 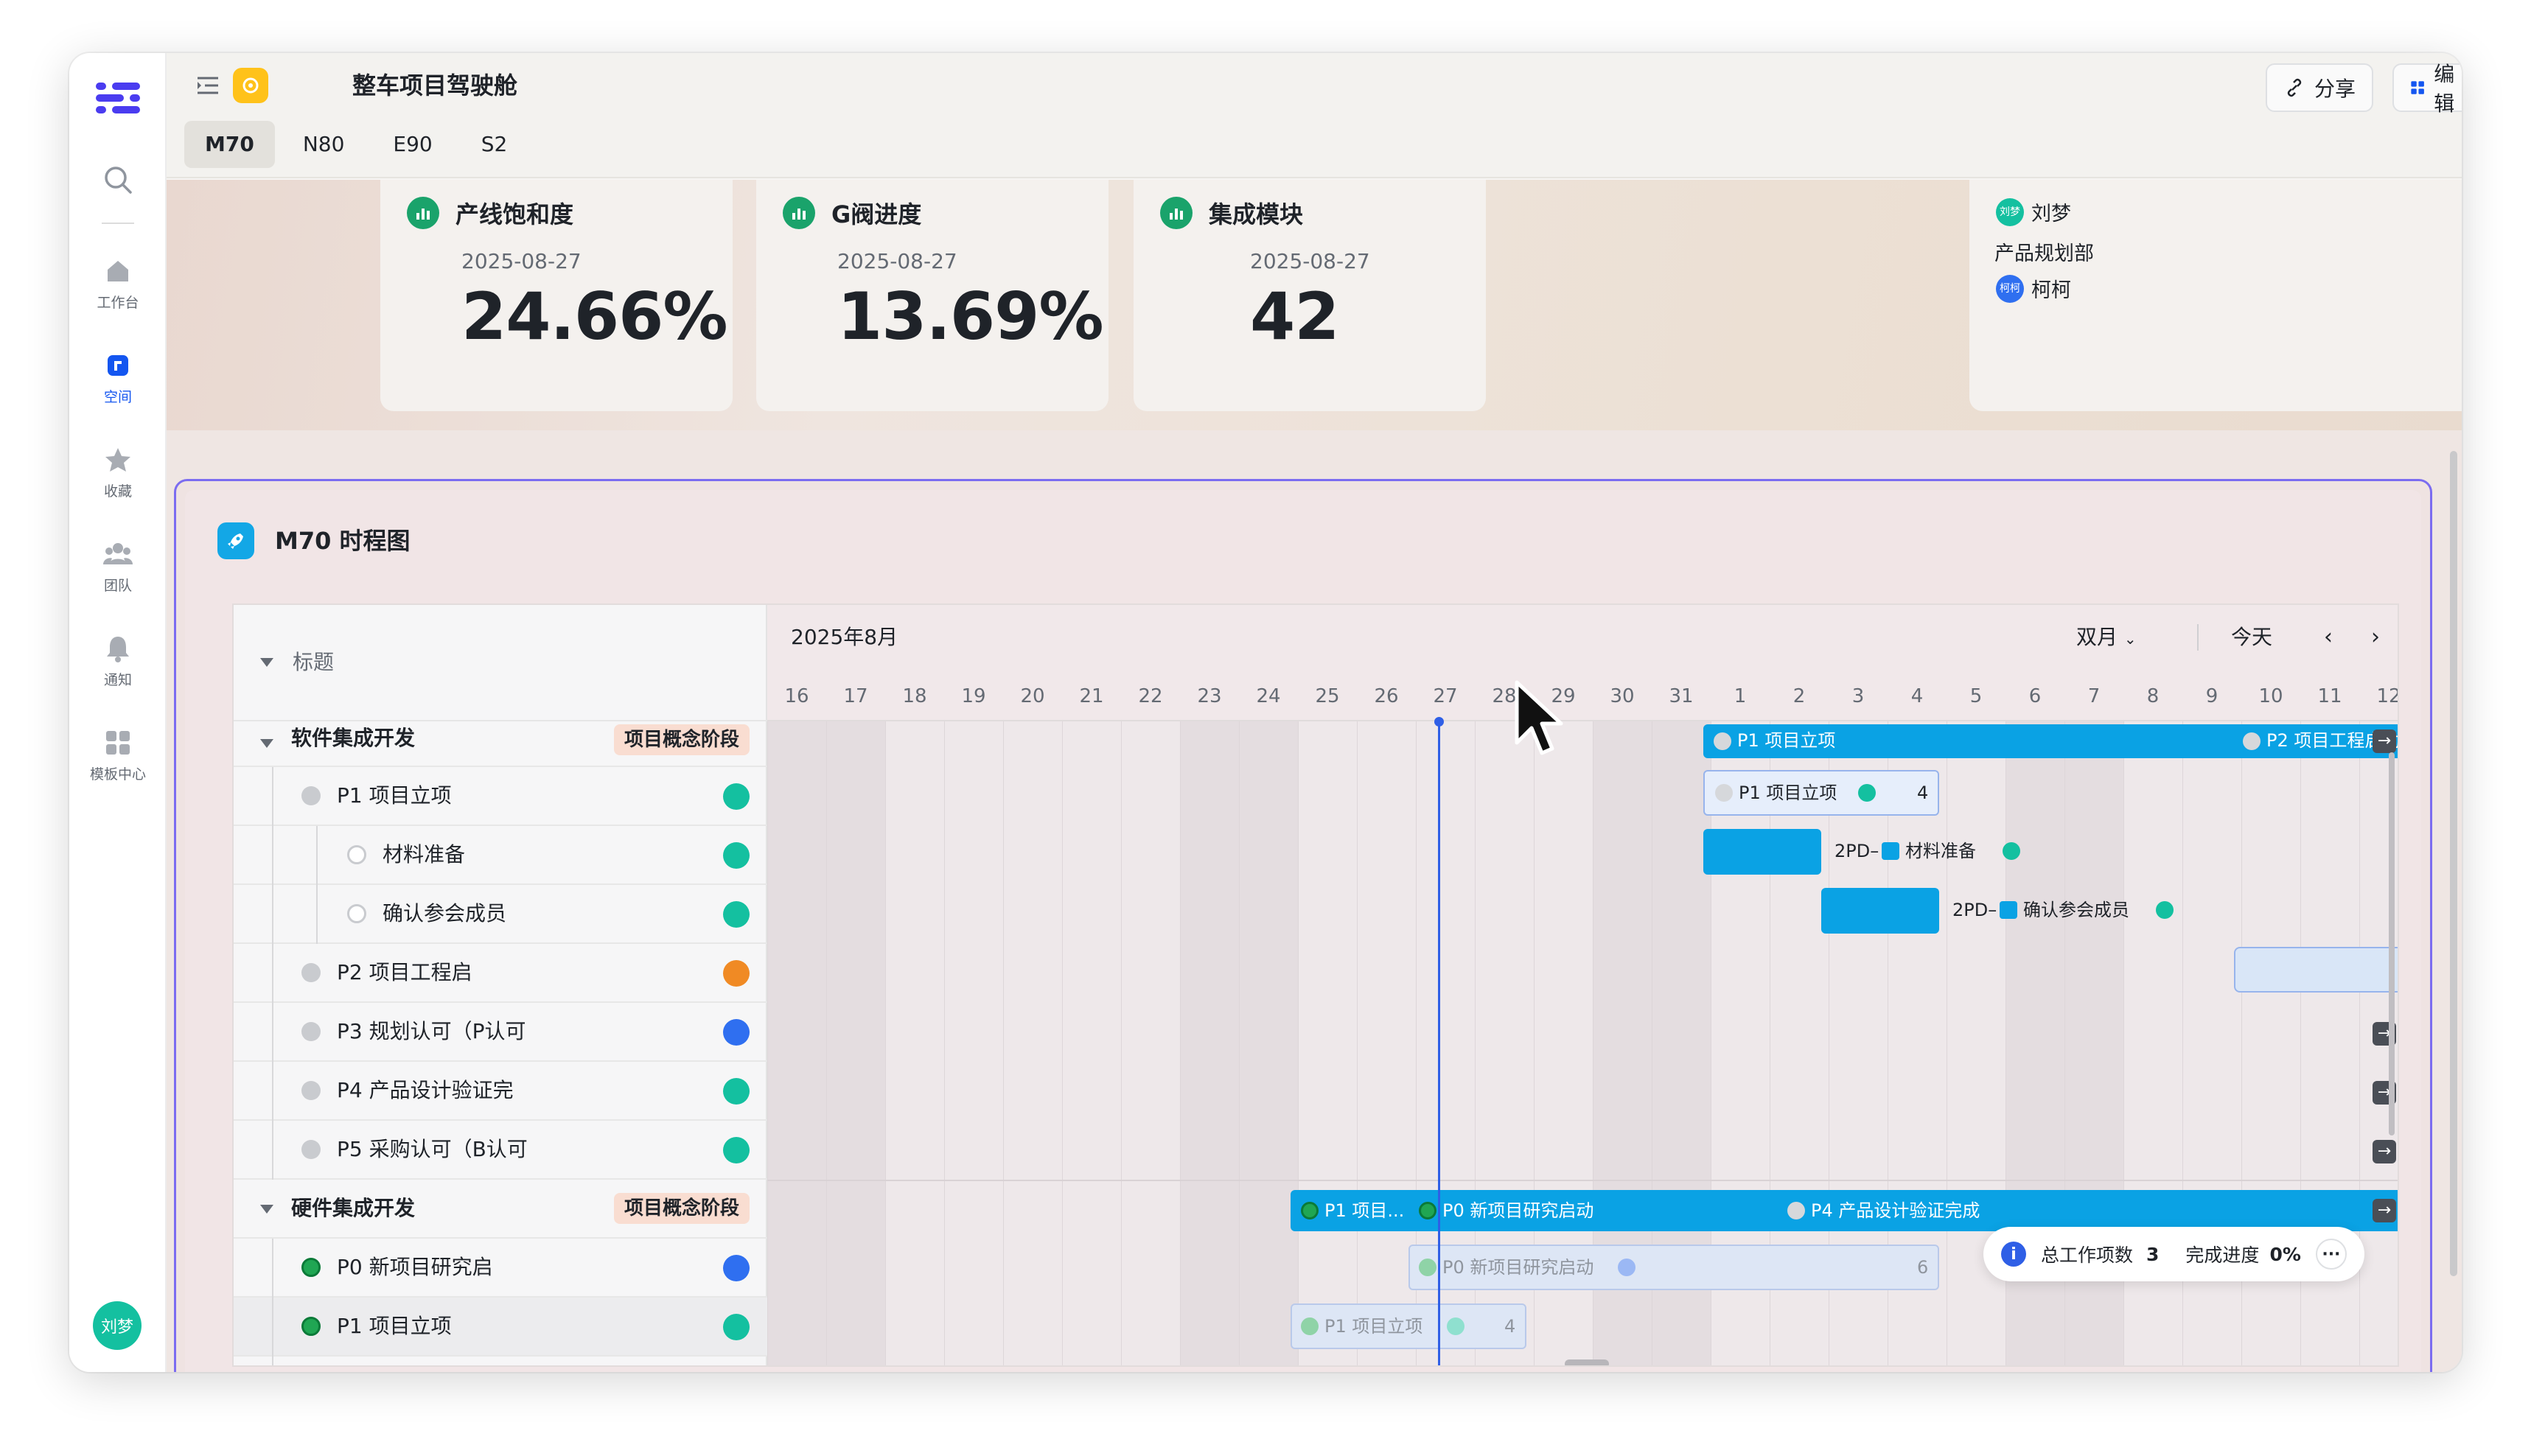 What do you see at coordinates (2033, 211) in the screenshot?
I see `person-row: 刘梦 刘梦` at bounding box center [2033, 211].